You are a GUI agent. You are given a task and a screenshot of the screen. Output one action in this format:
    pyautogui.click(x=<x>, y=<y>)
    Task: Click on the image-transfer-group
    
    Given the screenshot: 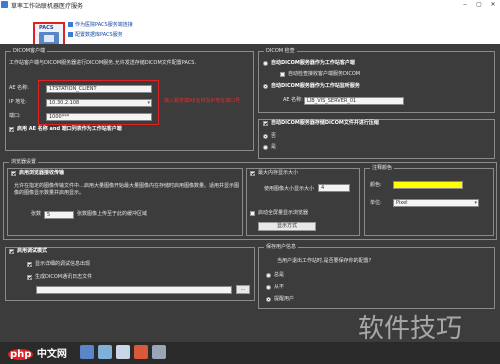 What is the action you would take?
    pyautogui.click(x=125, y=202)
    